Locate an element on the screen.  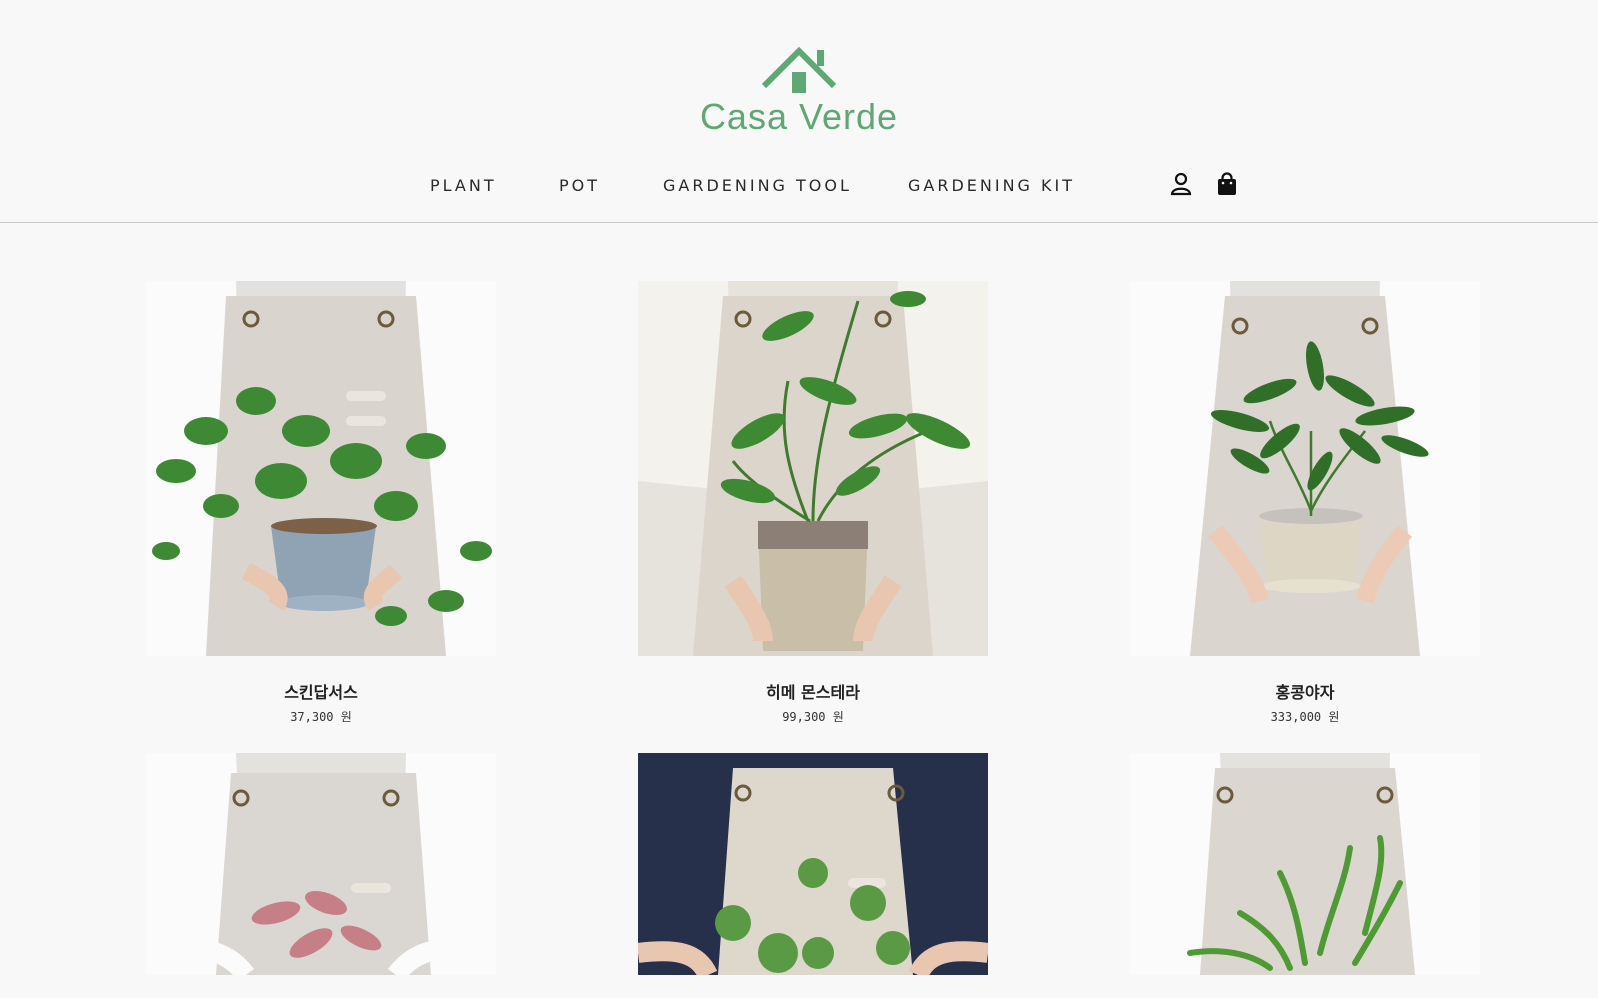
nav-item-gardening-tool: GARDENING TOOL is located at coordinates (757, 185).